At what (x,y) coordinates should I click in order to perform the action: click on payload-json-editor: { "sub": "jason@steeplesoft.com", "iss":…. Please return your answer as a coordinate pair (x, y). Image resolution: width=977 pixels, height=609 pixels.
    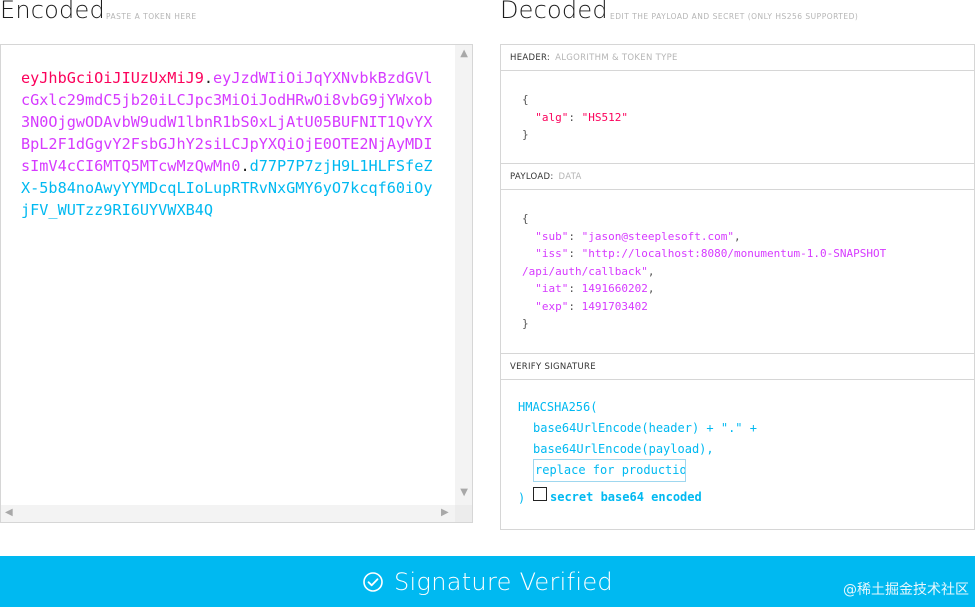
    Looking at the image, I should click on (704, 271).